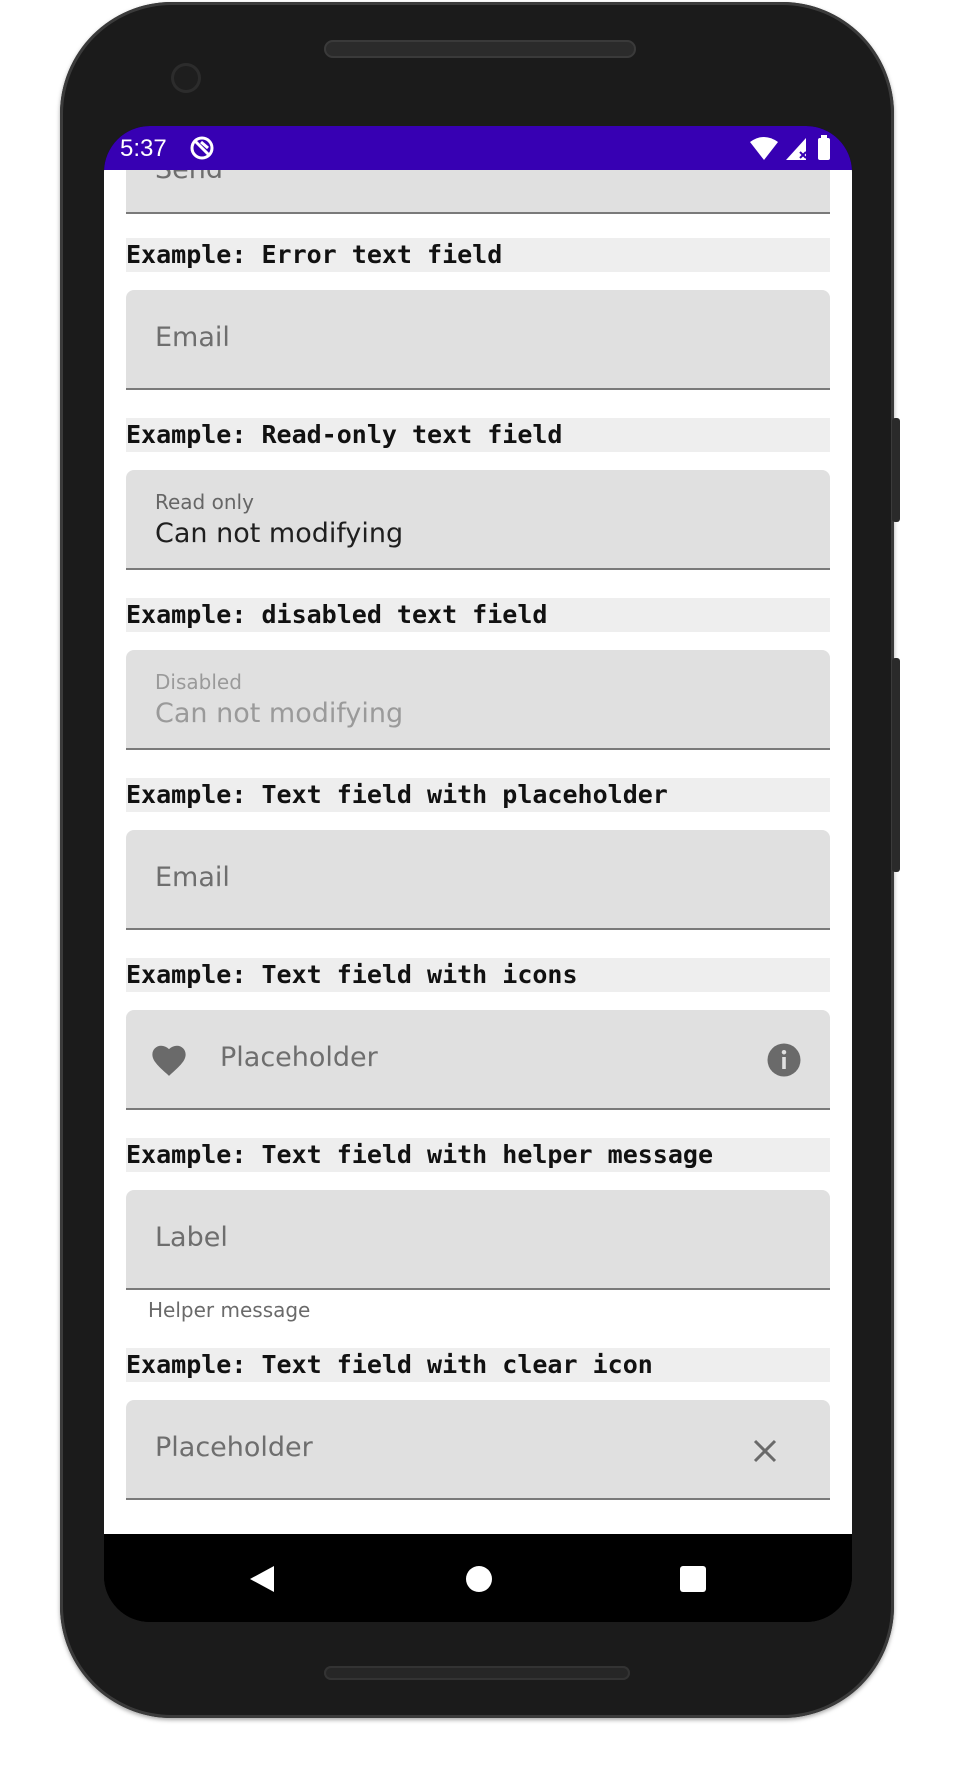 This screenshot has width=962, height=1790. Describe the element at coordinates (191, 1237) in the screenshot. I see `label-field-label: Label` at that location.